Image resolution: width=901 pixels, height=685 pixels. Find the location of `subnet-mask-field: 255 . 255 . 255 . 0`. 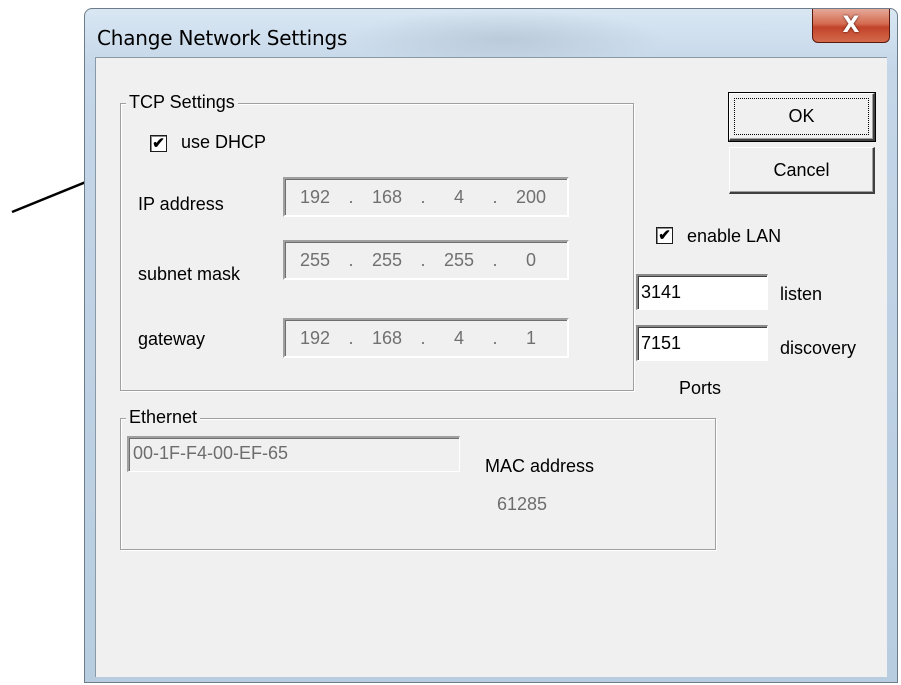

subnet-mask-field: 255 . 255 . 255 . 0 is located at coordinates (426, 260).